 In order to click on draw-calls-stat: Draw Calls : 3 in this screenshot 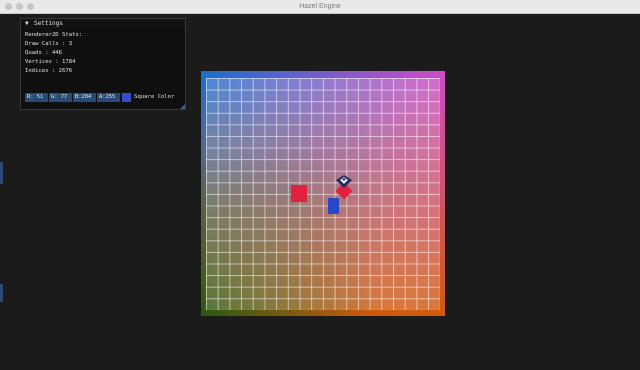, I will do `click(49, 44)`.